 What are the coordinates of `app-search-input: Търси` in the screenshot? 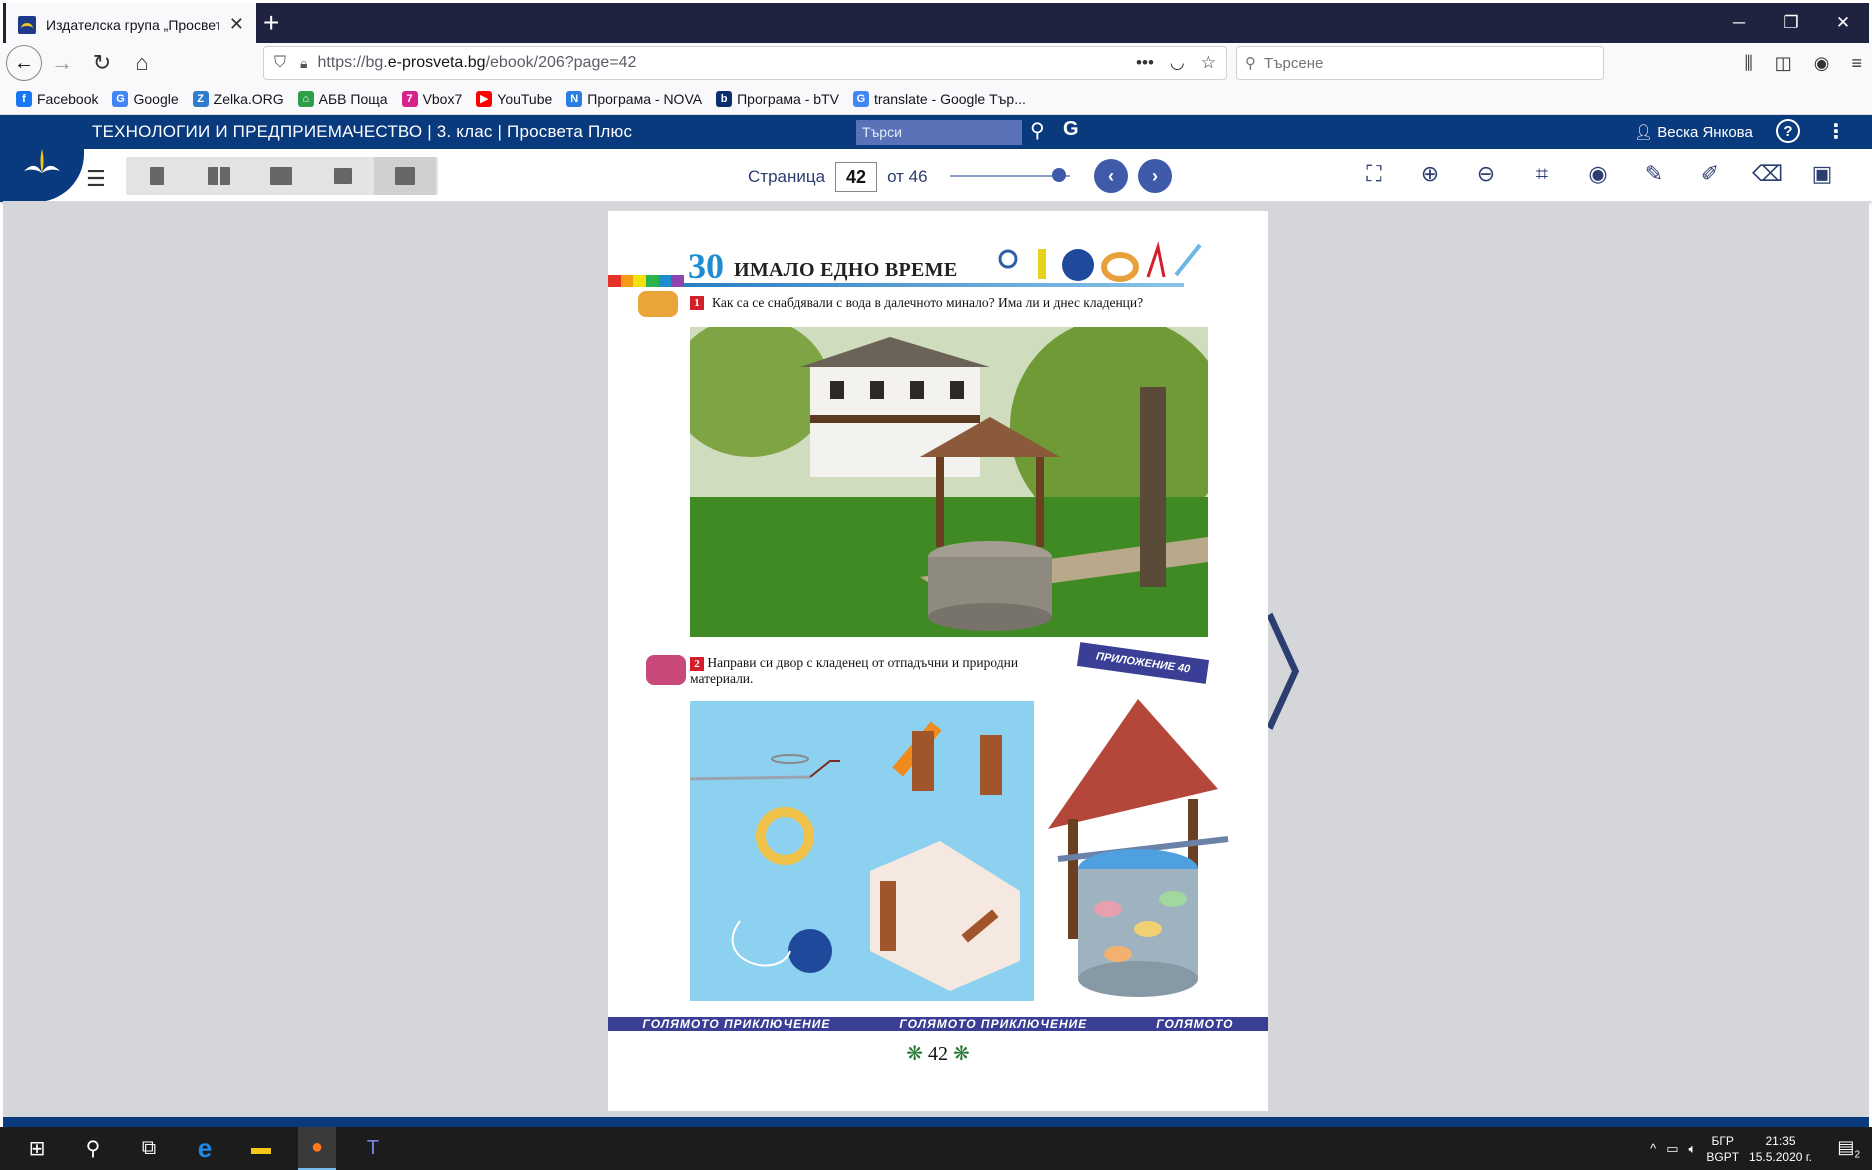 It's located at (939, 132).